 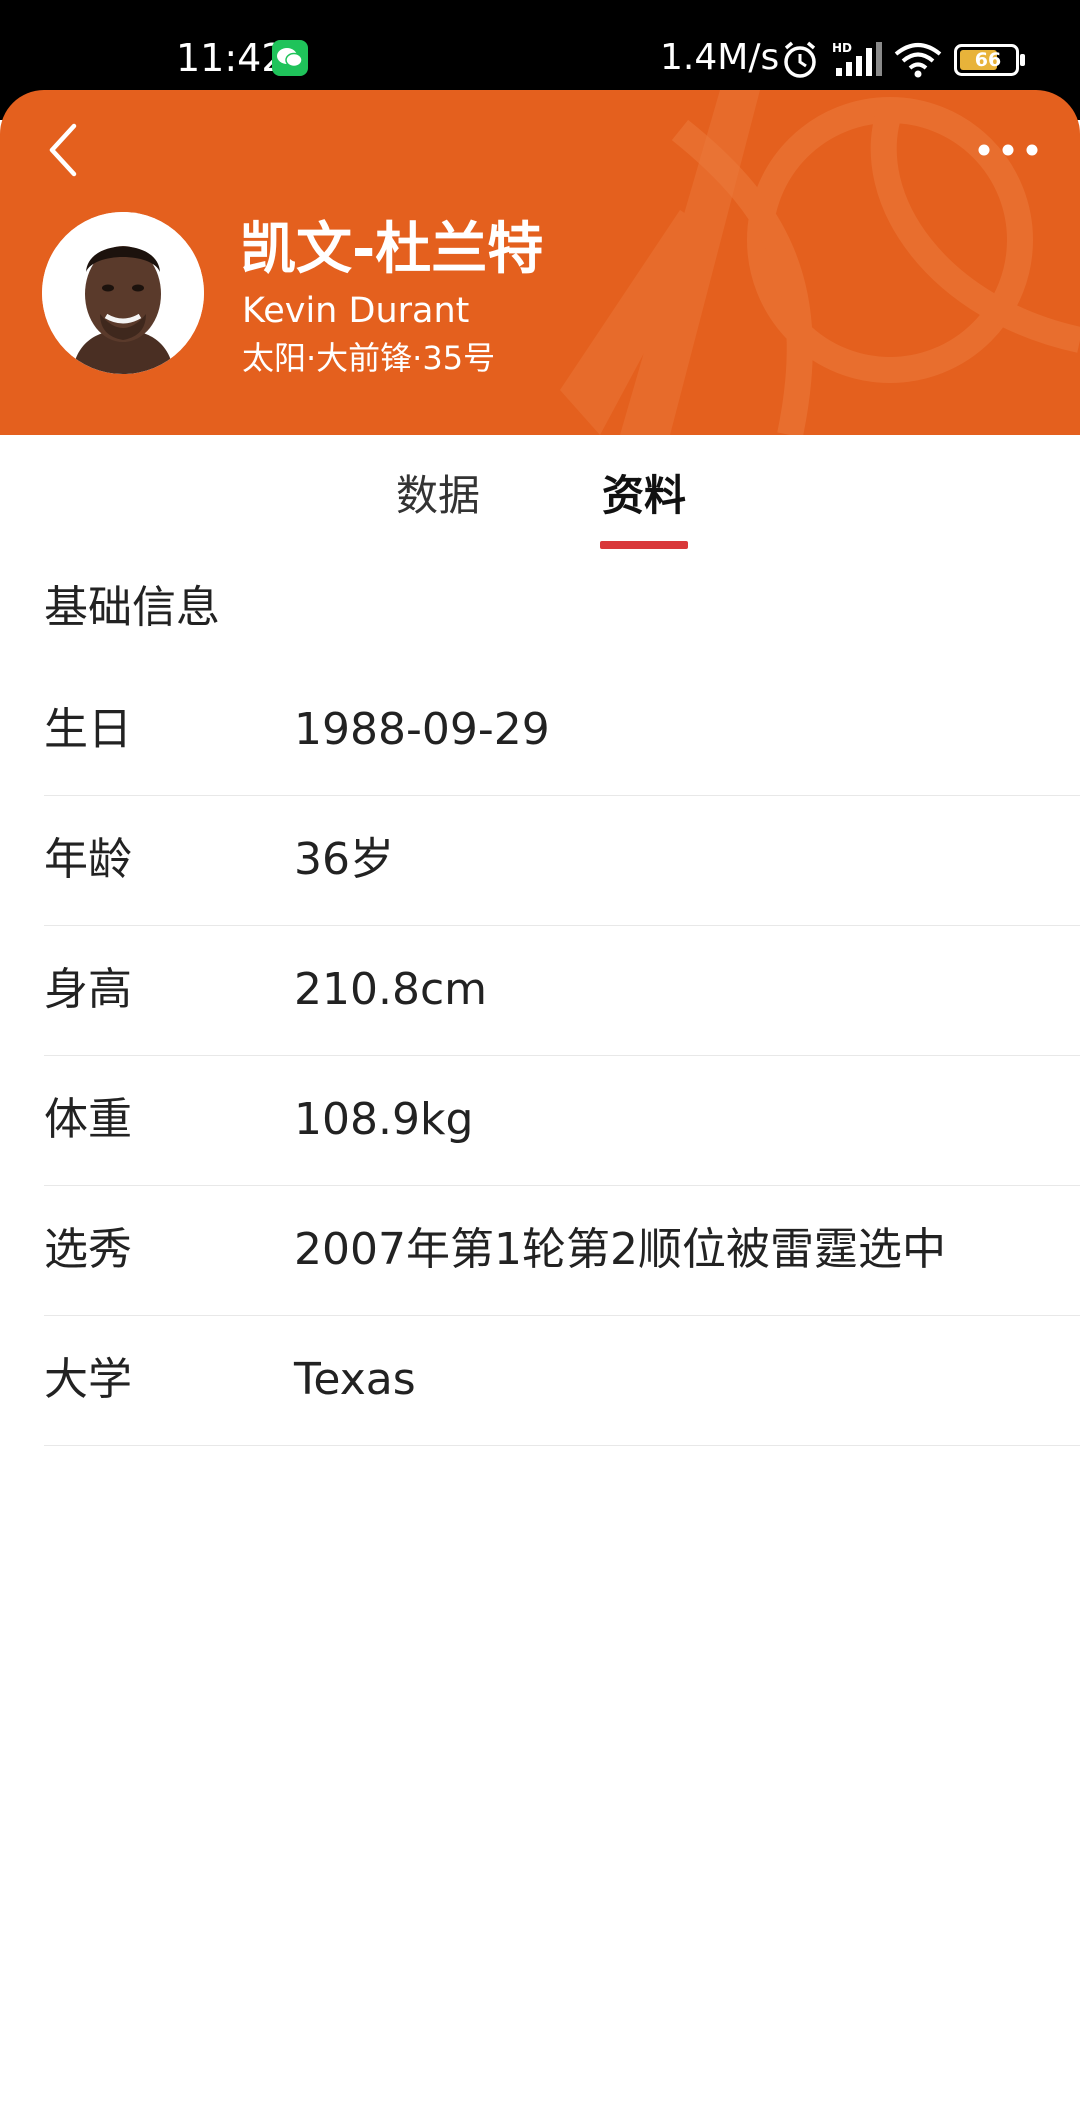 What do you see at coordinates (231, 58) in the screenshot?
I see `status-time: 11:42` at bounding box center [231, 58].